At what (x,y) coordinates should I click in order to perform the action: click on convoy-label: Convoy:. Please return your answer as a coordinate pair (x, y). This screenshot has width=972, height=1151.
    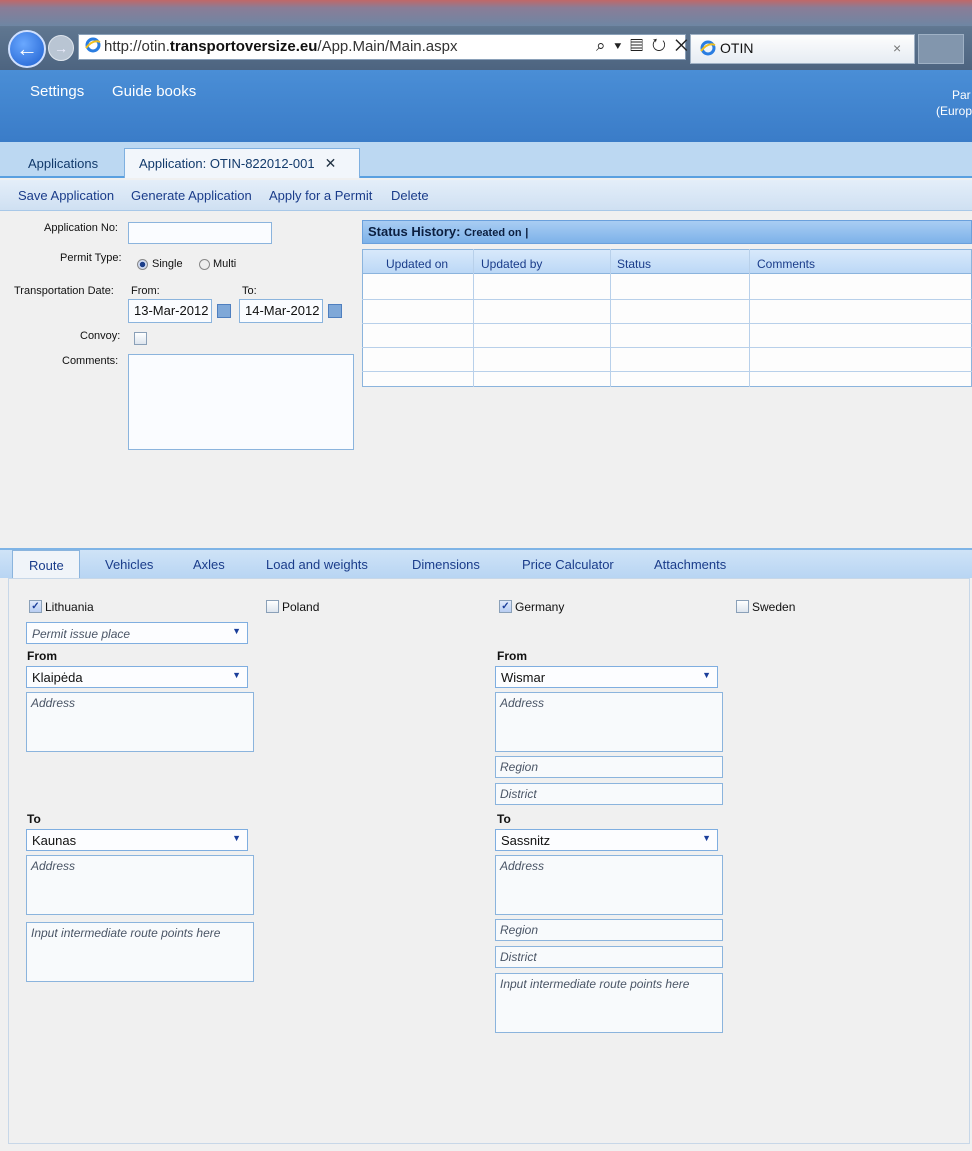
    Looking at the image, I should click on (100, 336).